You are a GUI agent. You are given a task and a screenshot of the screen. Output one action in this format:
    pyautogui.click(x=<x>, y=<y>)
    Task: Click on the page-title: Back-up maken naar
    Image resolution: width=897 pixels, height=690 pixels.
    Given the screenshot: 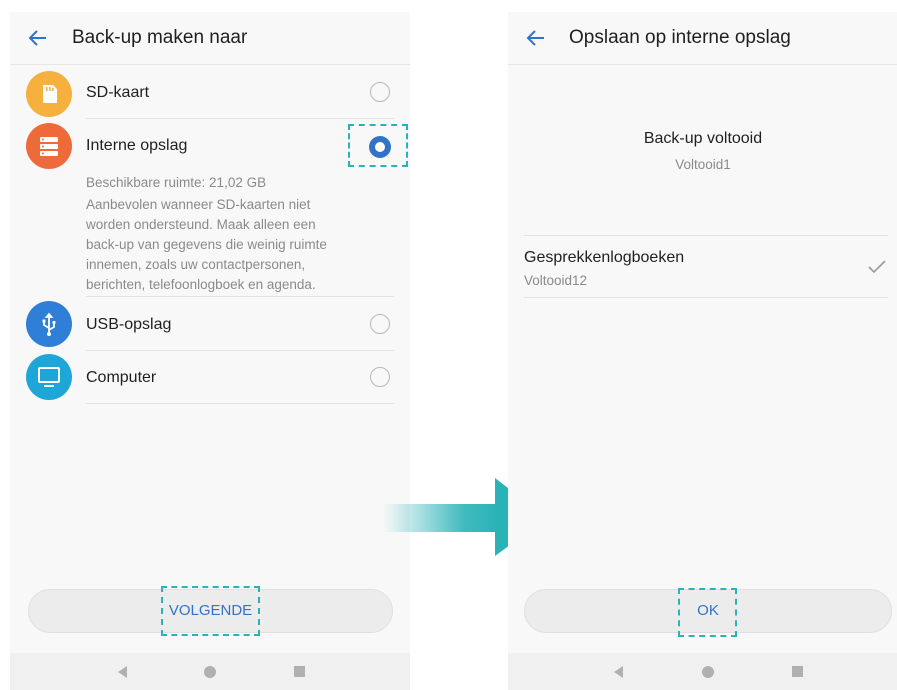 What is the action you would take?
    pyautogui.click(x=160, y=37)
    